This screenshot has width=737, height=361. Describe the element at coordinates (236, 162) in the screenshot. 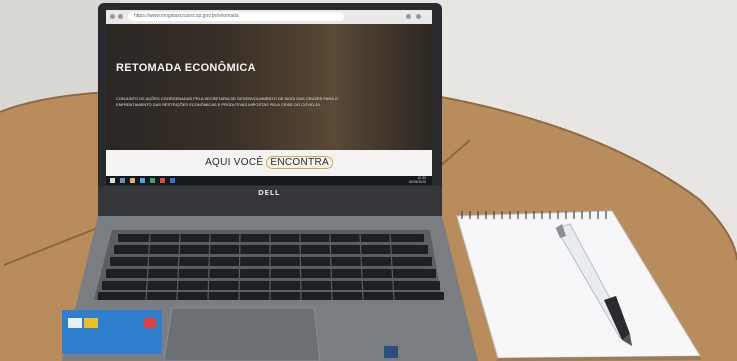

I see `cta-prefix: AQUI VOCÊ` at that location.